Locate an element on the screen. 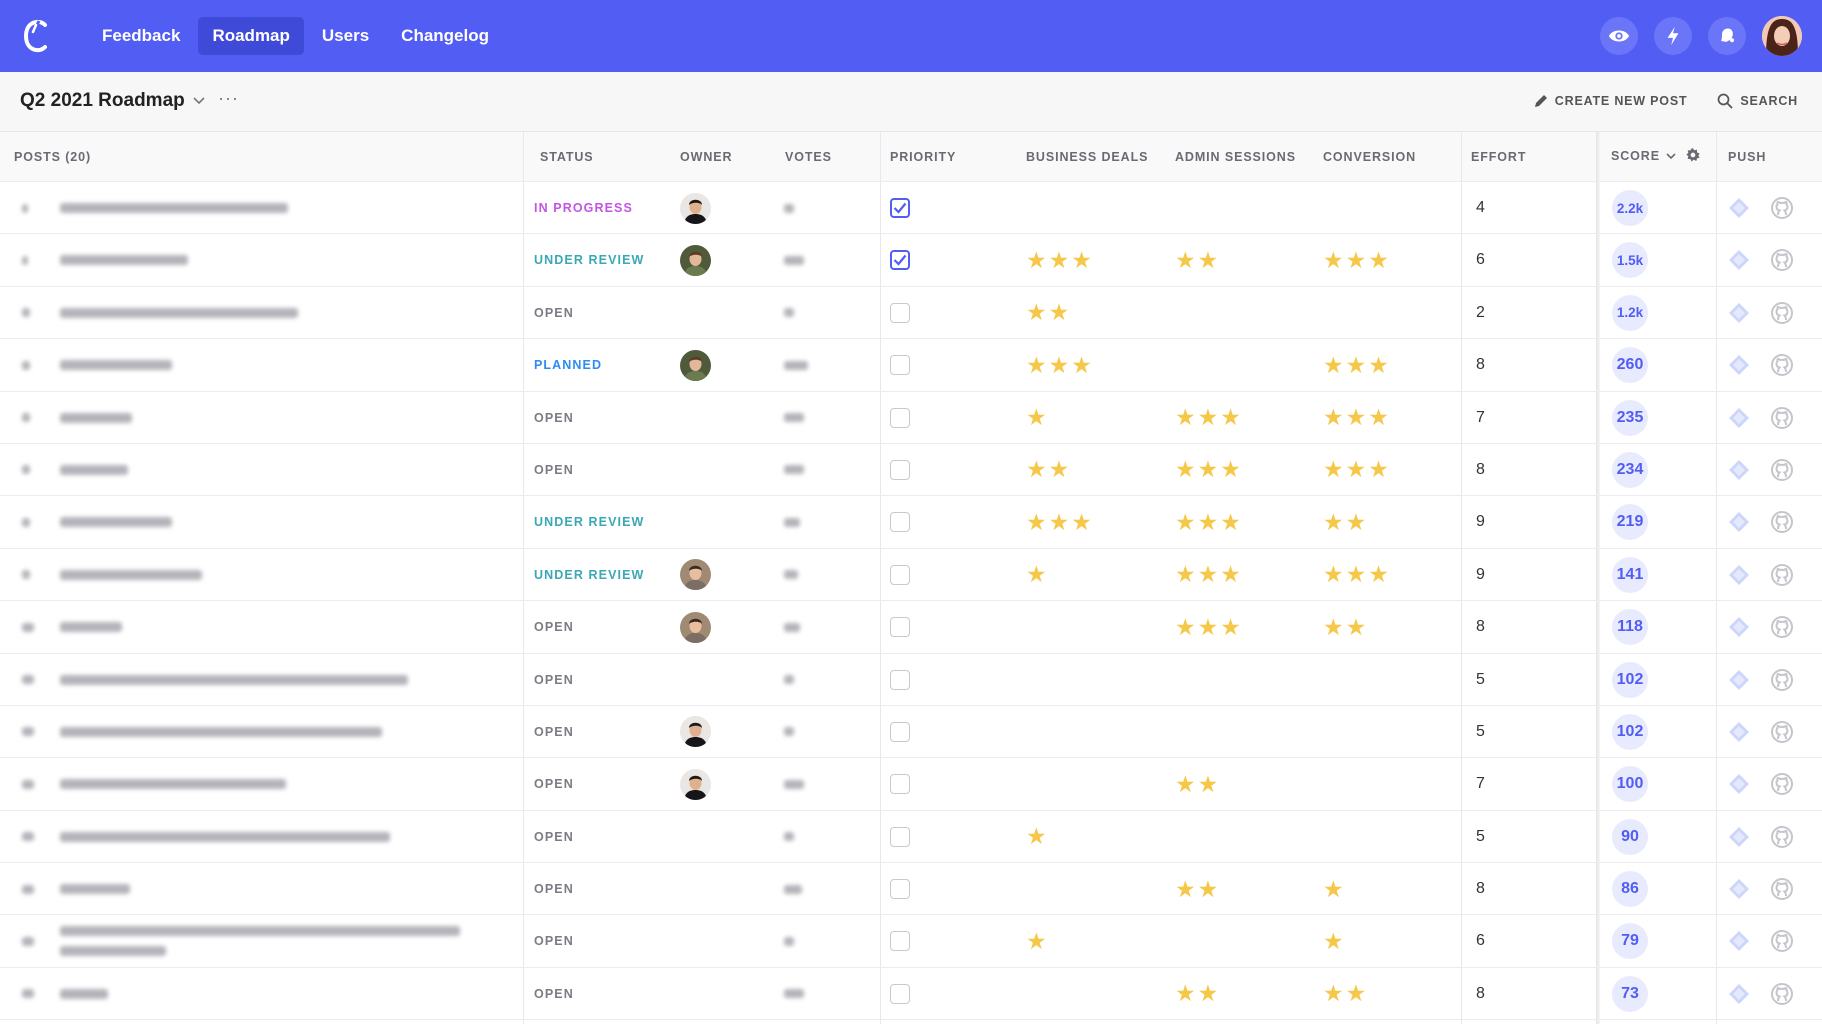 This screenshot has width=1822, height=1024. user-avatar is located at coordinates (1782, 36).